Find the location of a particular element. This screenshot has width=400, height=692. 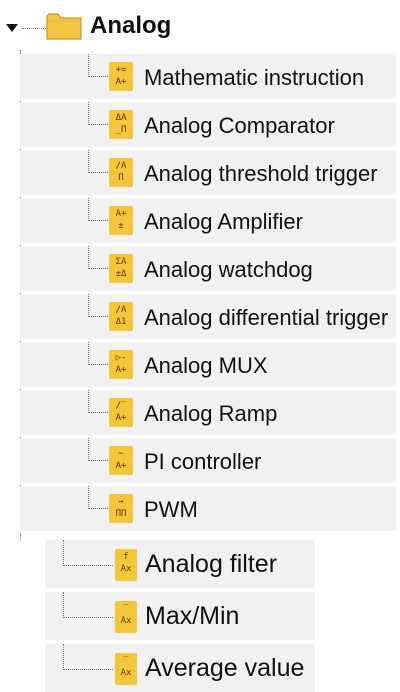

icon-glyph: Δ1 is located at coordinates (121, 322).